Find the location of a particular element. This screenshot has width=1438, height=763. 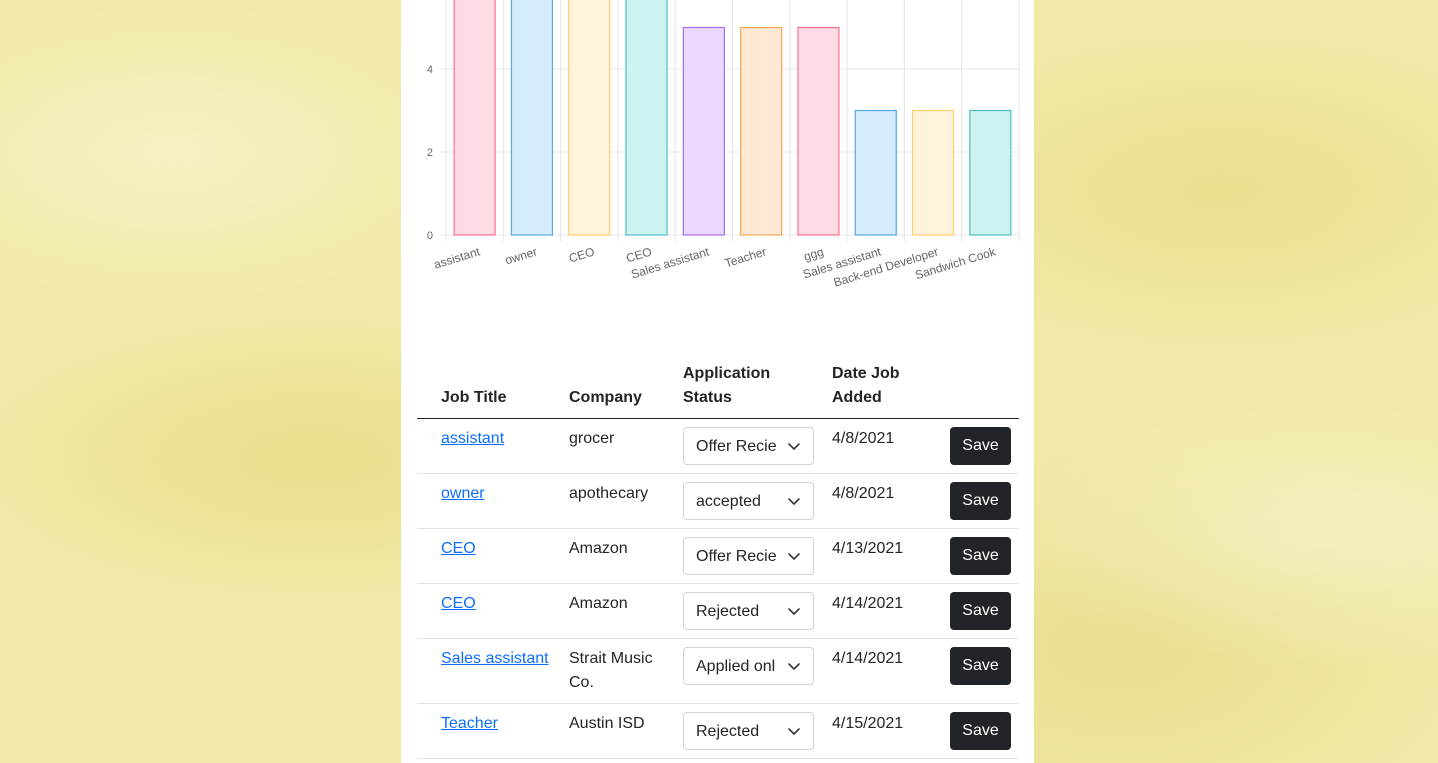

header-company: Company is located at coordinates (616, 385).